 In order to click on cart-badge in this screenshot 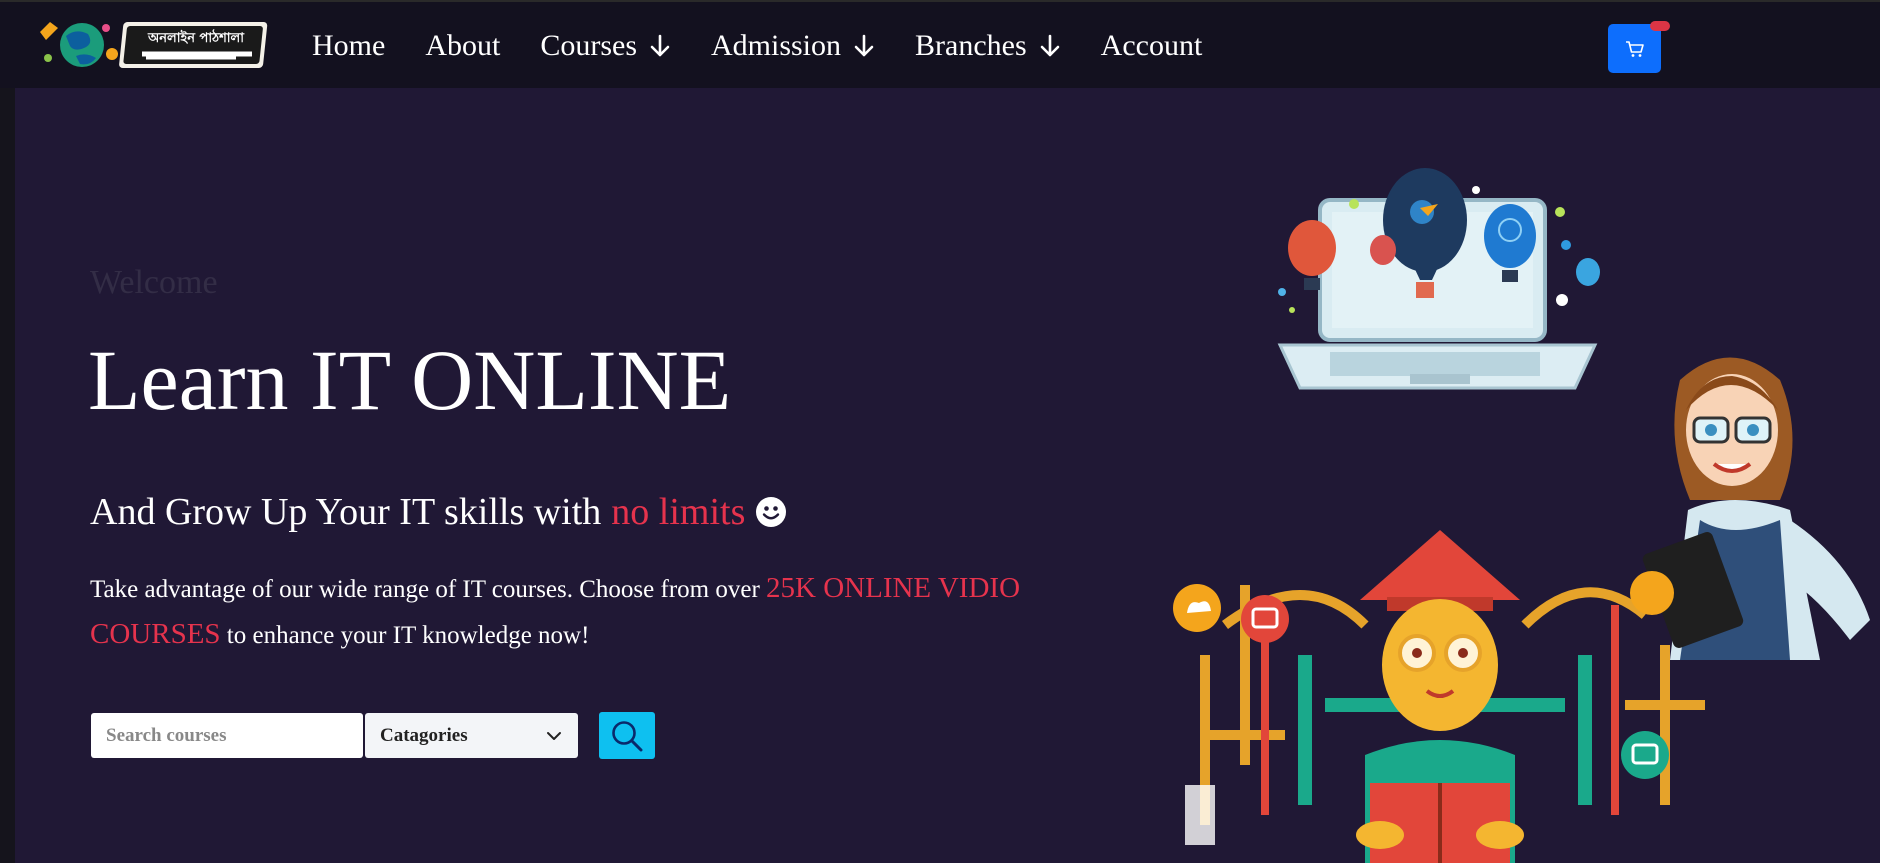, I will do `click(1660, 26)`.